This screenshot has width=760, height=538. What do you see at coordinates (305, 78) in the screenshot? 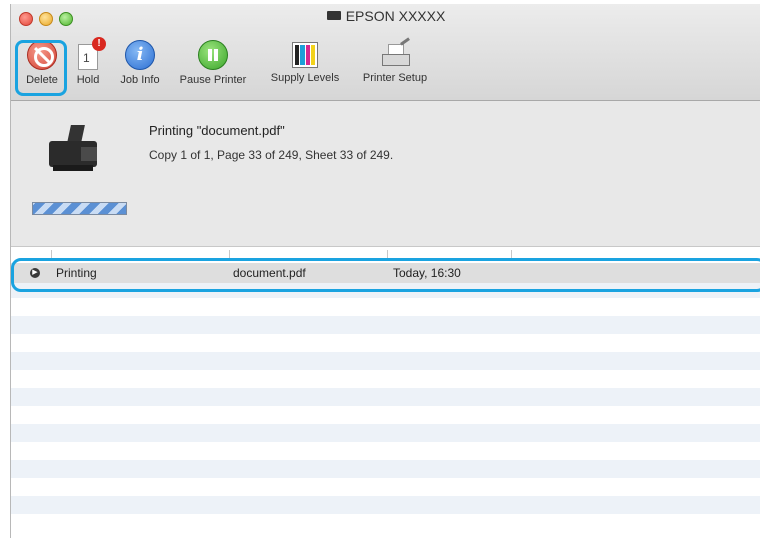
I see `supply-levels-label: Supply Levels` at bounding box center [305, 78].